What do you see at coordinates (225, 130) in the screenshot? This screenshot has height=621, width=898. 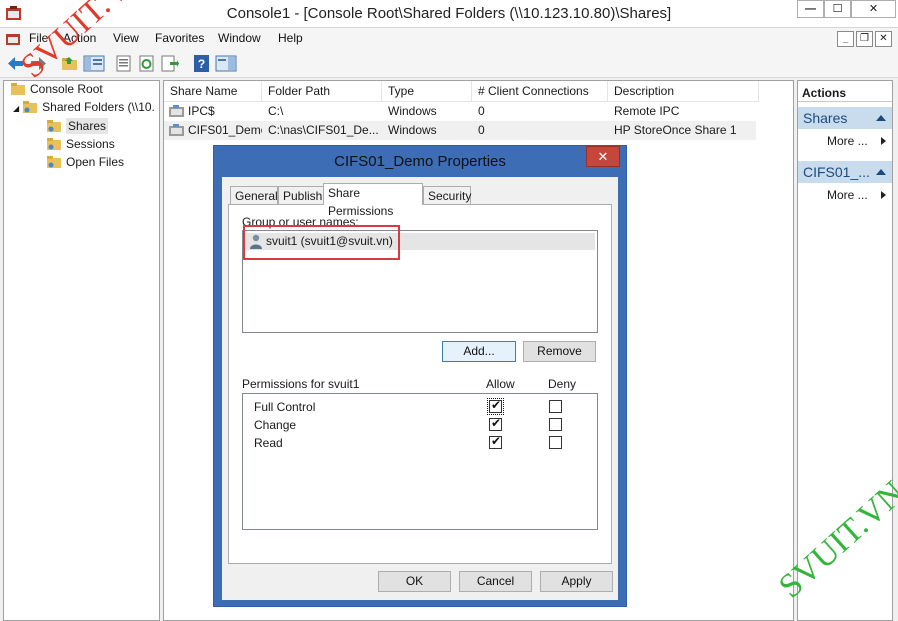 I see `cell-share-name: CIFS01_Demo` at bounding box center [225, 130].